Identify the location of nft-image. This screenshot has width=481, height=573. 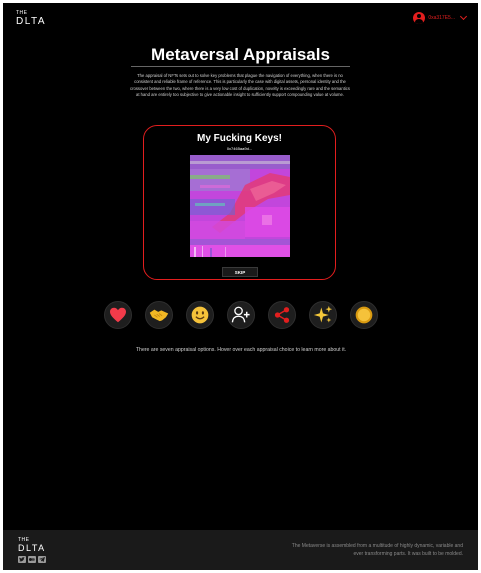
(240, 206).